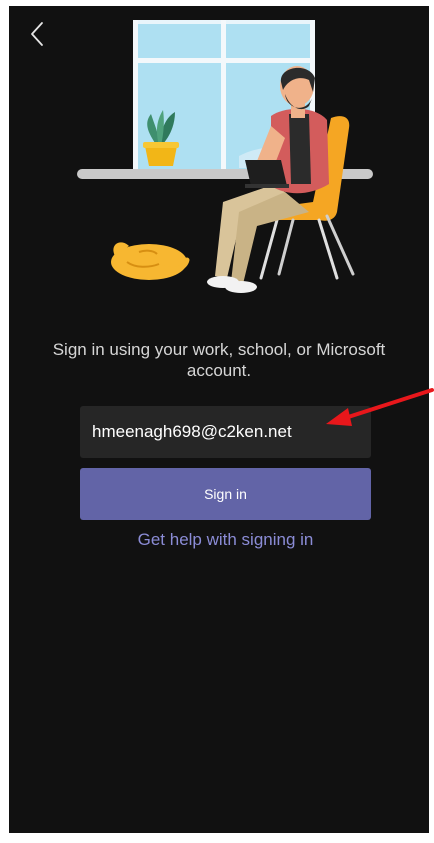 This screenshot has width=434, height=843. I want to click on arrow-icon, so click(380, 407).